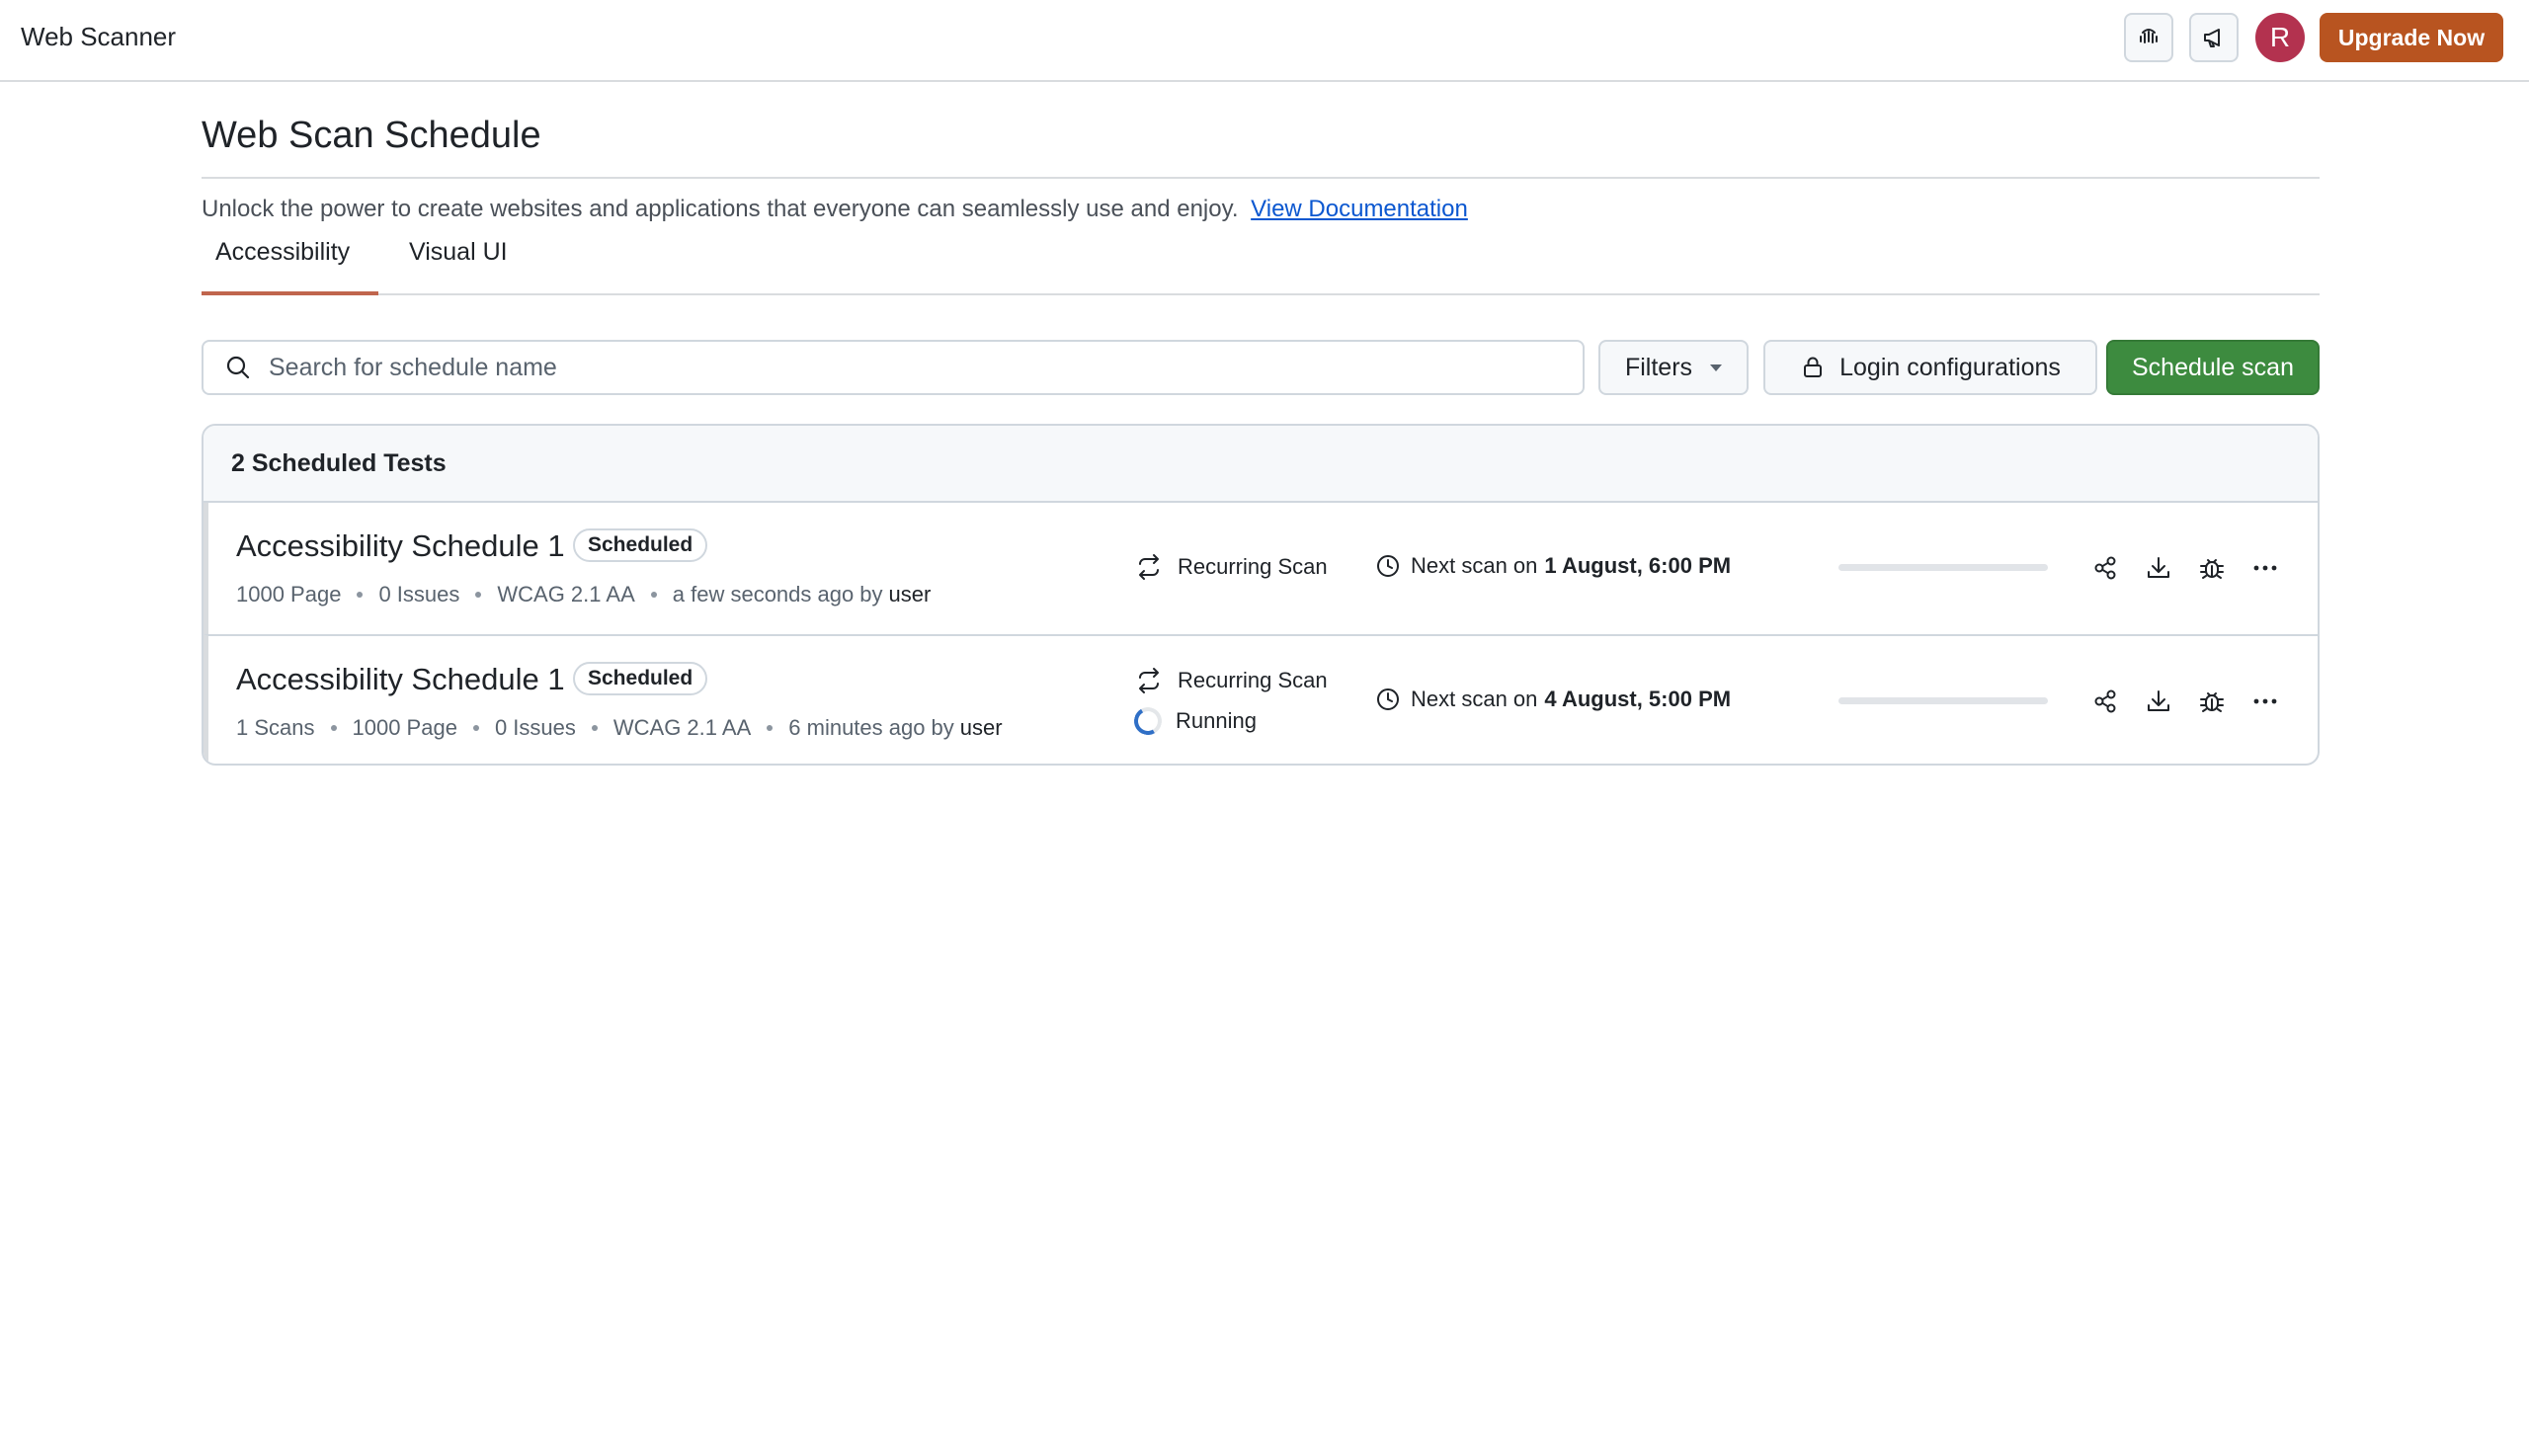 Image resolution: width=2529 pixels, height=1456 pixels. Describe the element at coordinates (275, 727) in the screenshot. I see `scan-count: 1 Scans` at that location.